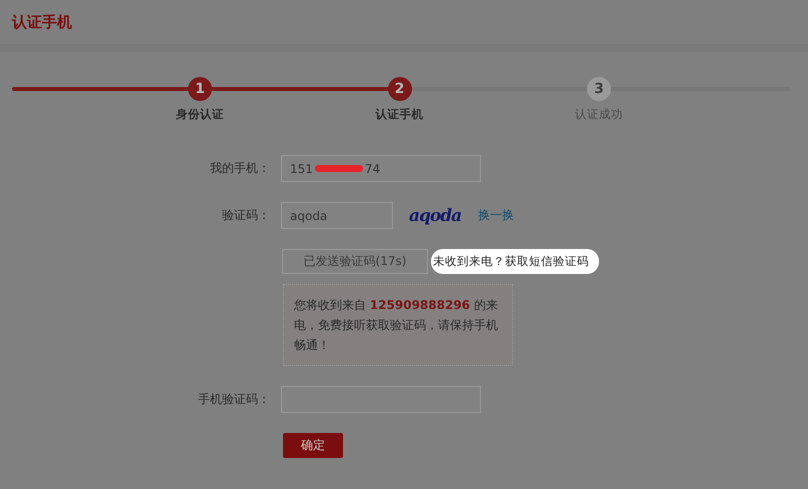 The image size is (808, 489). I want to click on page-title: 认证手机, so click(42, 22).